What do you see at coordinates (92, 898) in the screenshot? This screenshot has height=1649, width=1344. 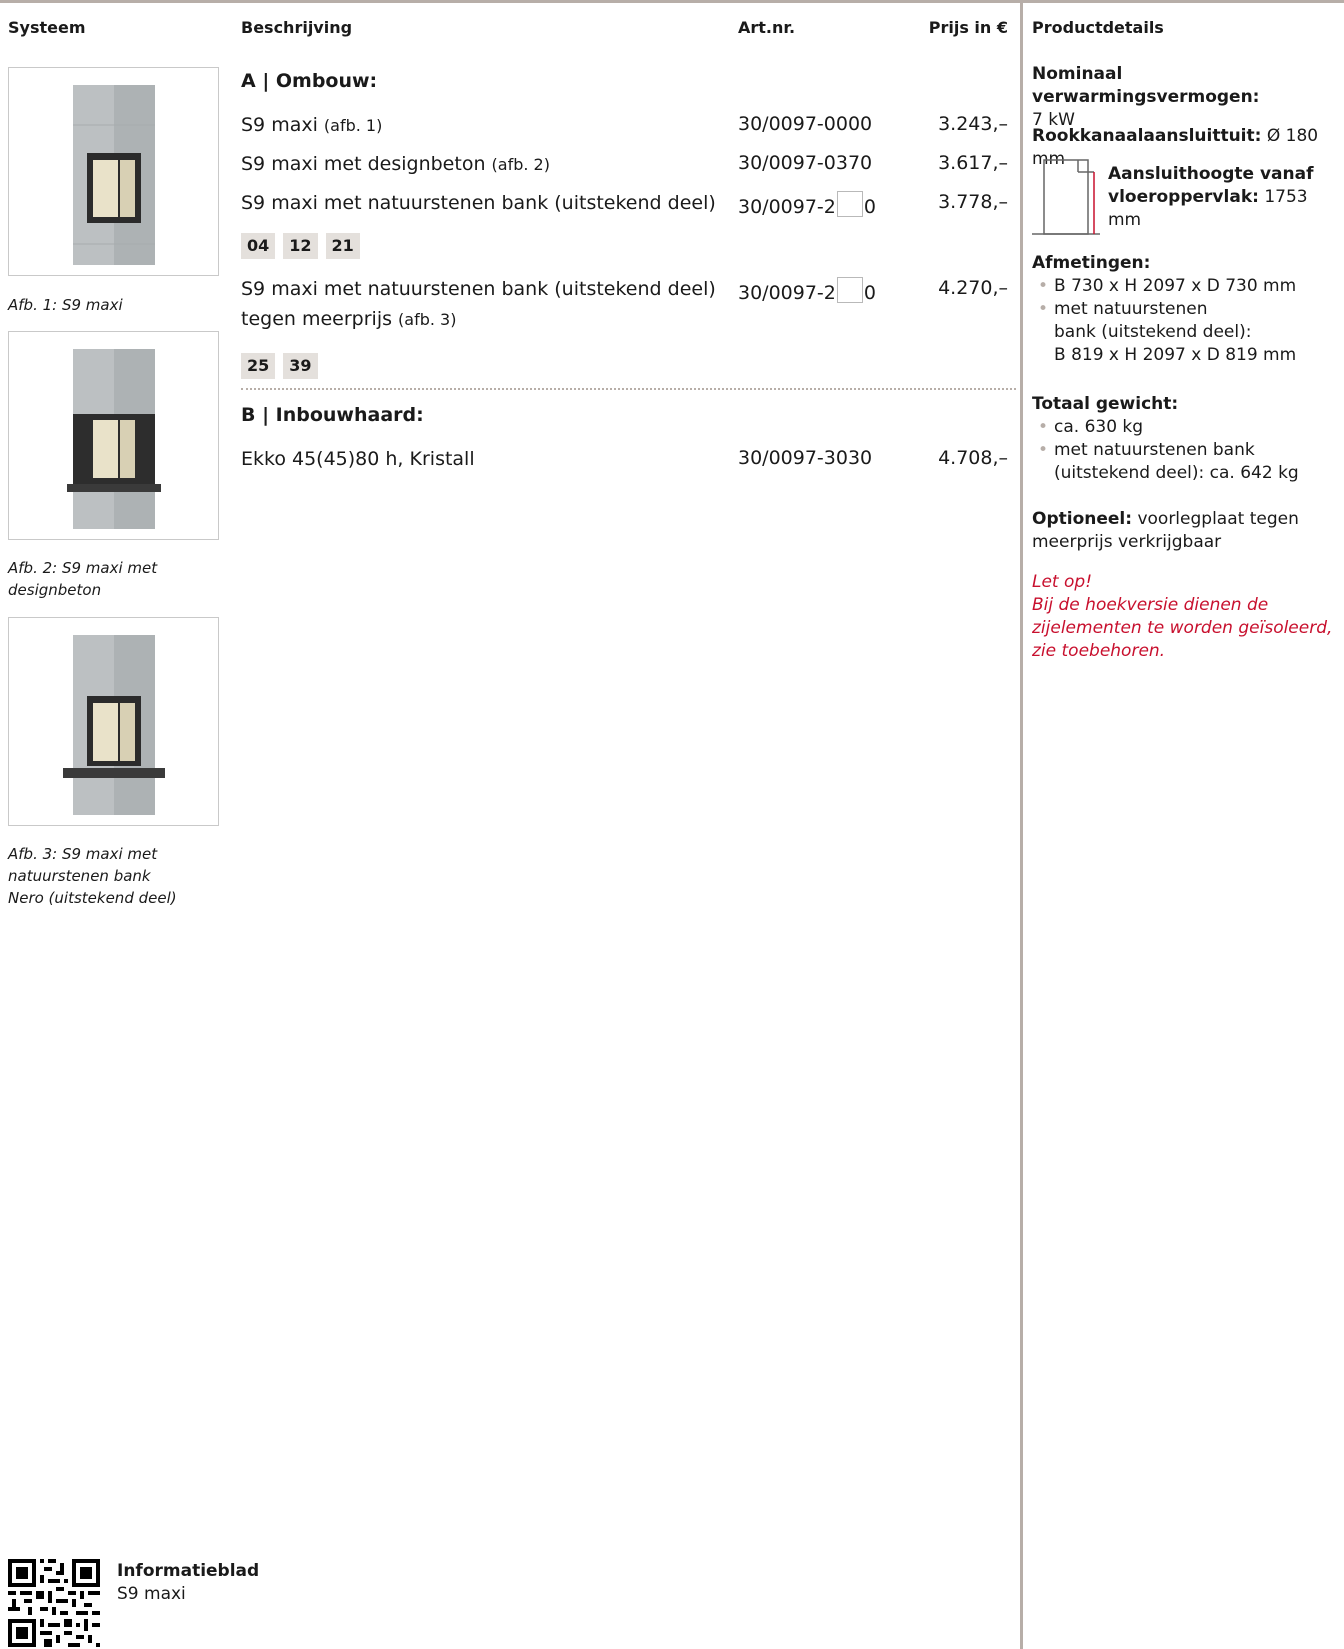 I see `caption-line: Nero (uitstekend deel)` at bounding box center [92, 898].